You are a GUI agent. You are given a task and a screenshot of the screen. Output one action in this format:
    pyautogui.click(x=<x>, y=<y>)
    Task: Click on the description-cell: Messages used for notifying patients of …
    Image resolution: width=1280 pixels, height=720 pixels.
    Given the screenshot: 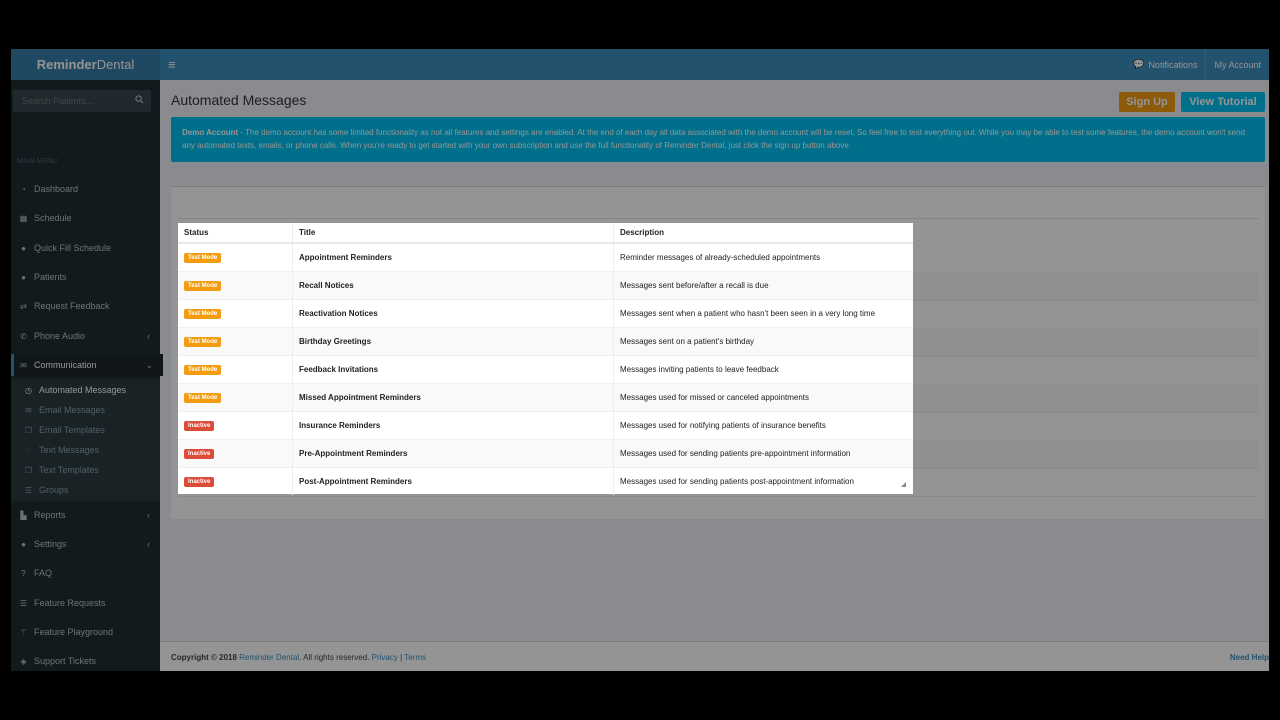 What is the action you would take?
    pyautogui.click(x=763, y=425)
    